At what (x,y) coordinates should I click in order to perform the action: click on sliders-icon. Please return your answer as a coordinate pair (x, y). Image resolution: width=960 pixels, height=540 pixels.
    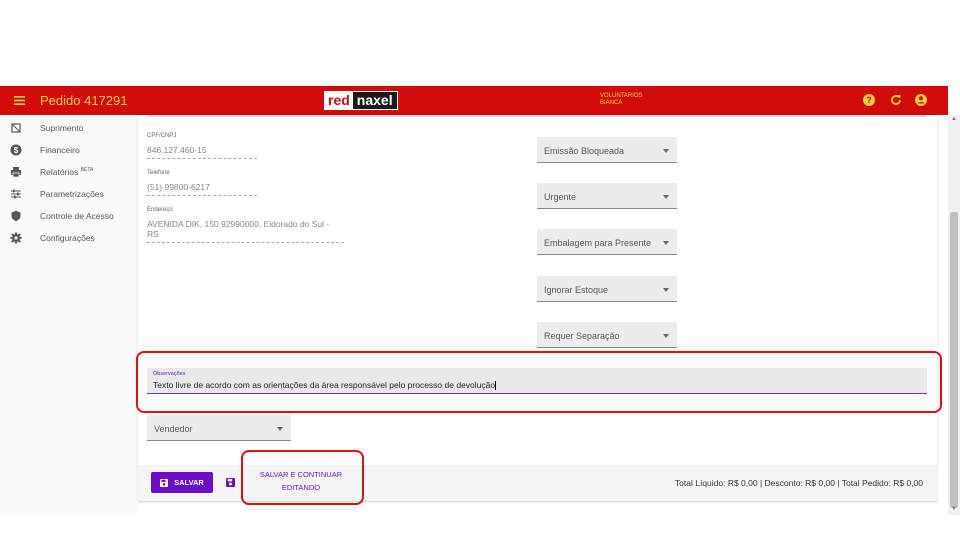
    Looking at the image, I should click on (16, 194).